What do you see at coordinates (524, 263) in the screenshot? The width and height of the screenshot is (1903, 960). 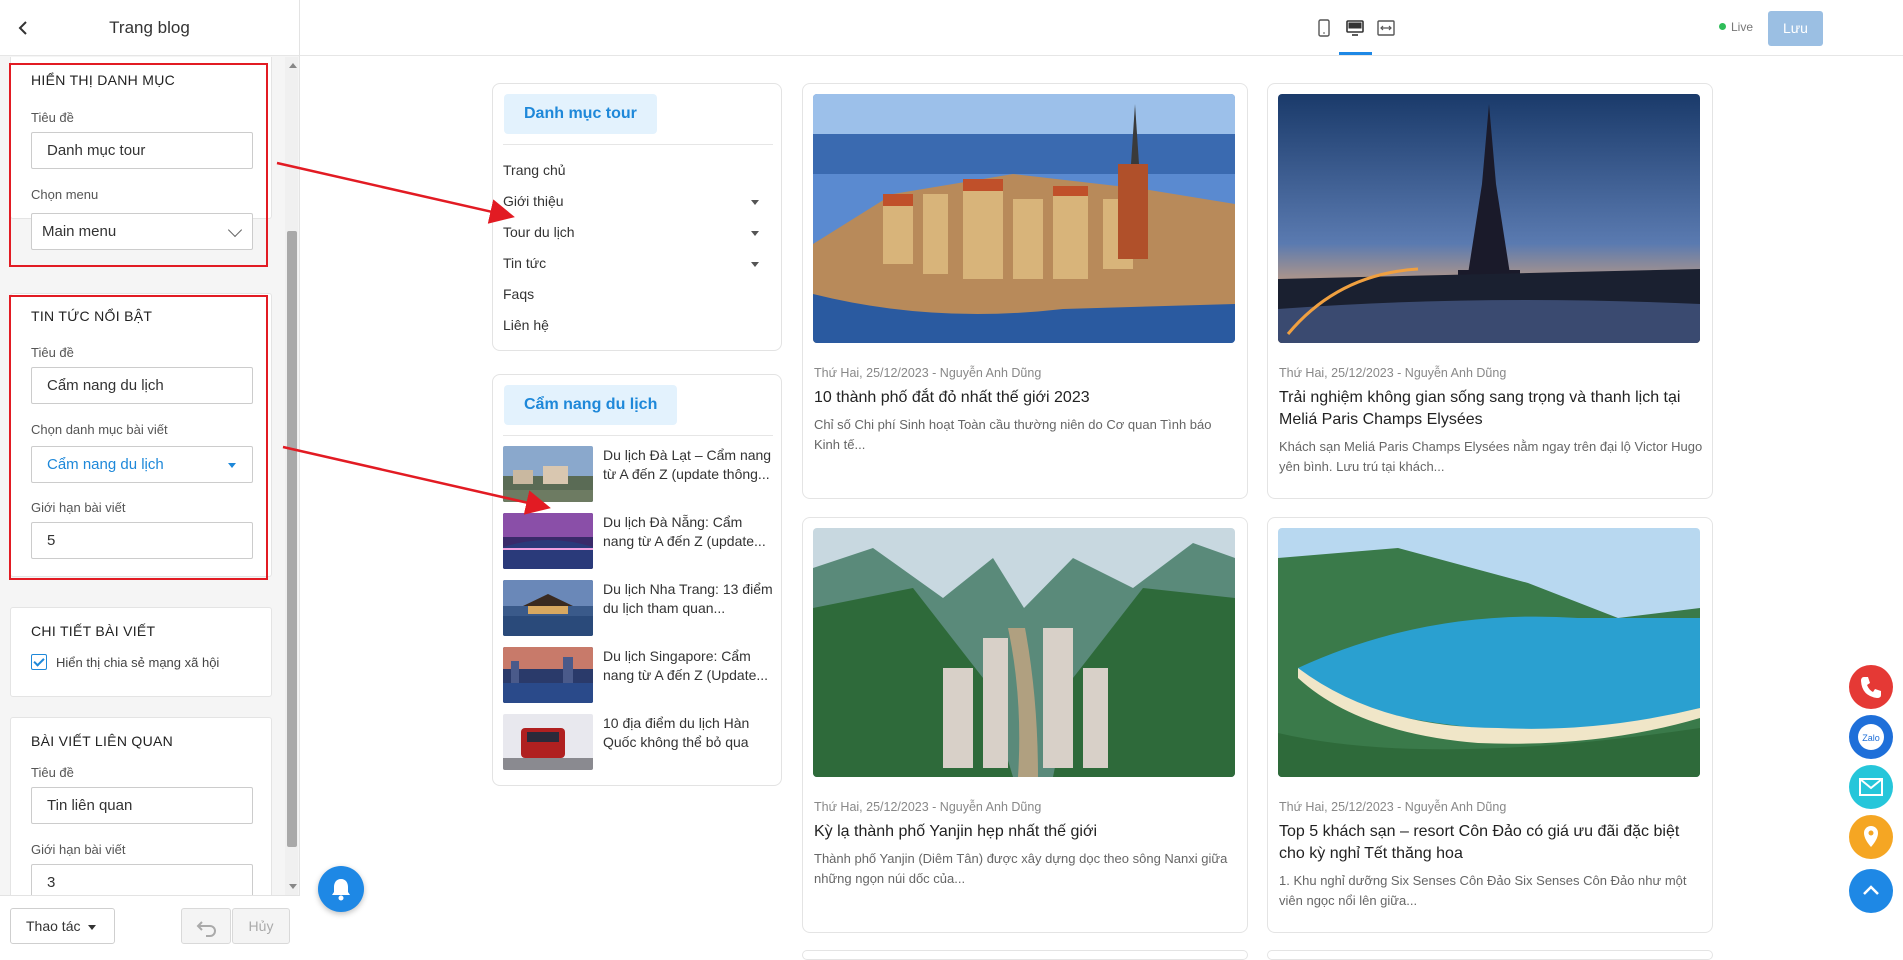 I see `menu-item: Tin tức` at bounding box center [524, 263].